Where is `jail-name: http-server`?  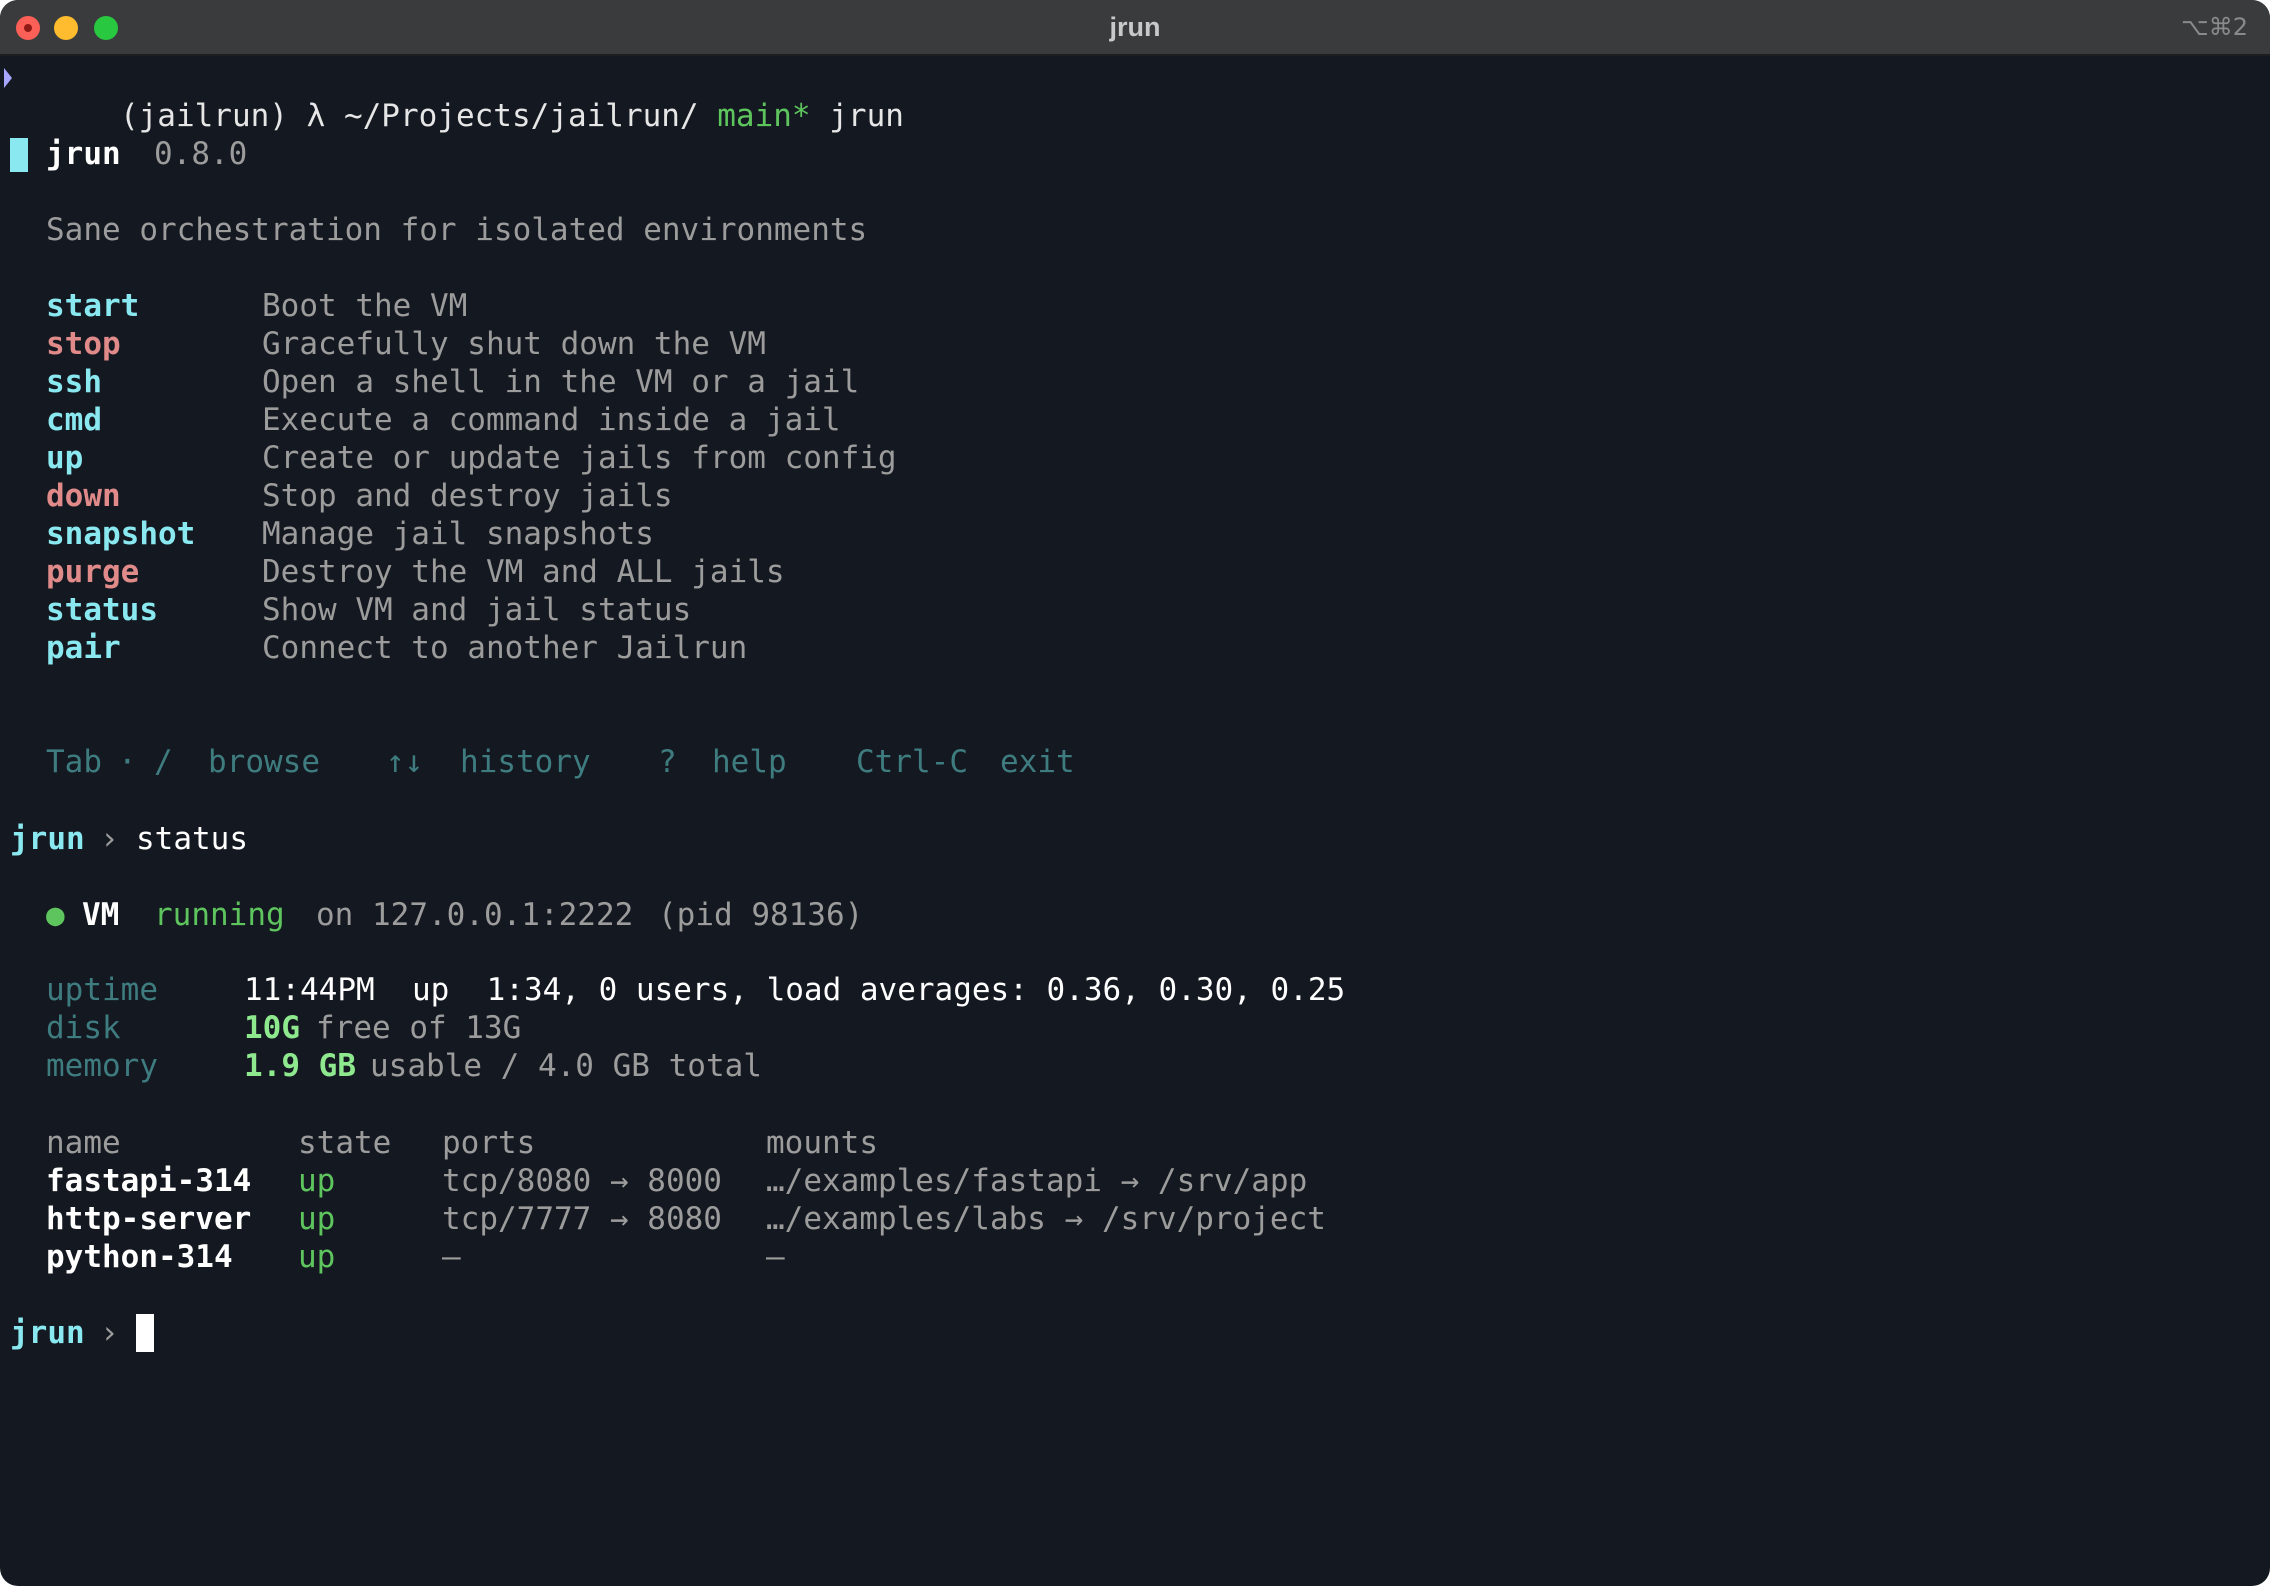 jail-name: http-server is located at coordinates (149, 1219).